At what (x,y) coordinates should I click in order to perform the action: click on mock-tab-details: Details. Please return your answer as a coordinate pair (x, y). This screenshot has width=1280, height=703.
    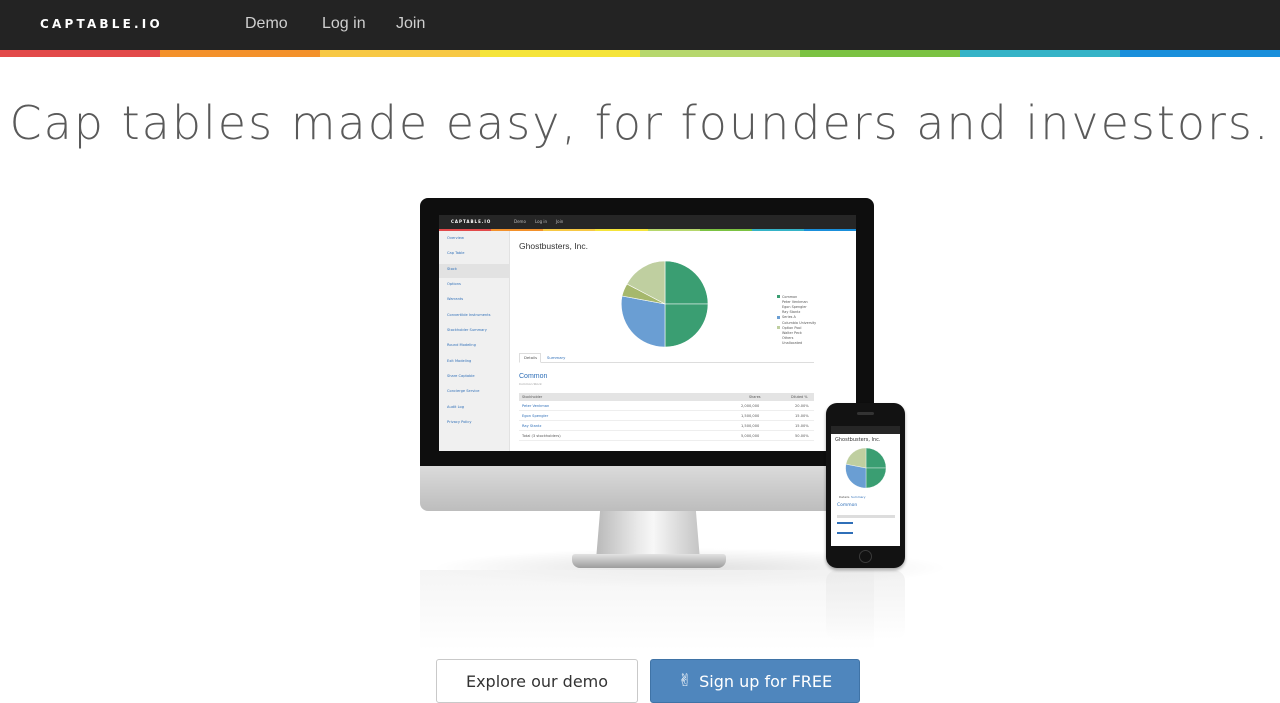
    Looking at the image, I should click on (531, 357).